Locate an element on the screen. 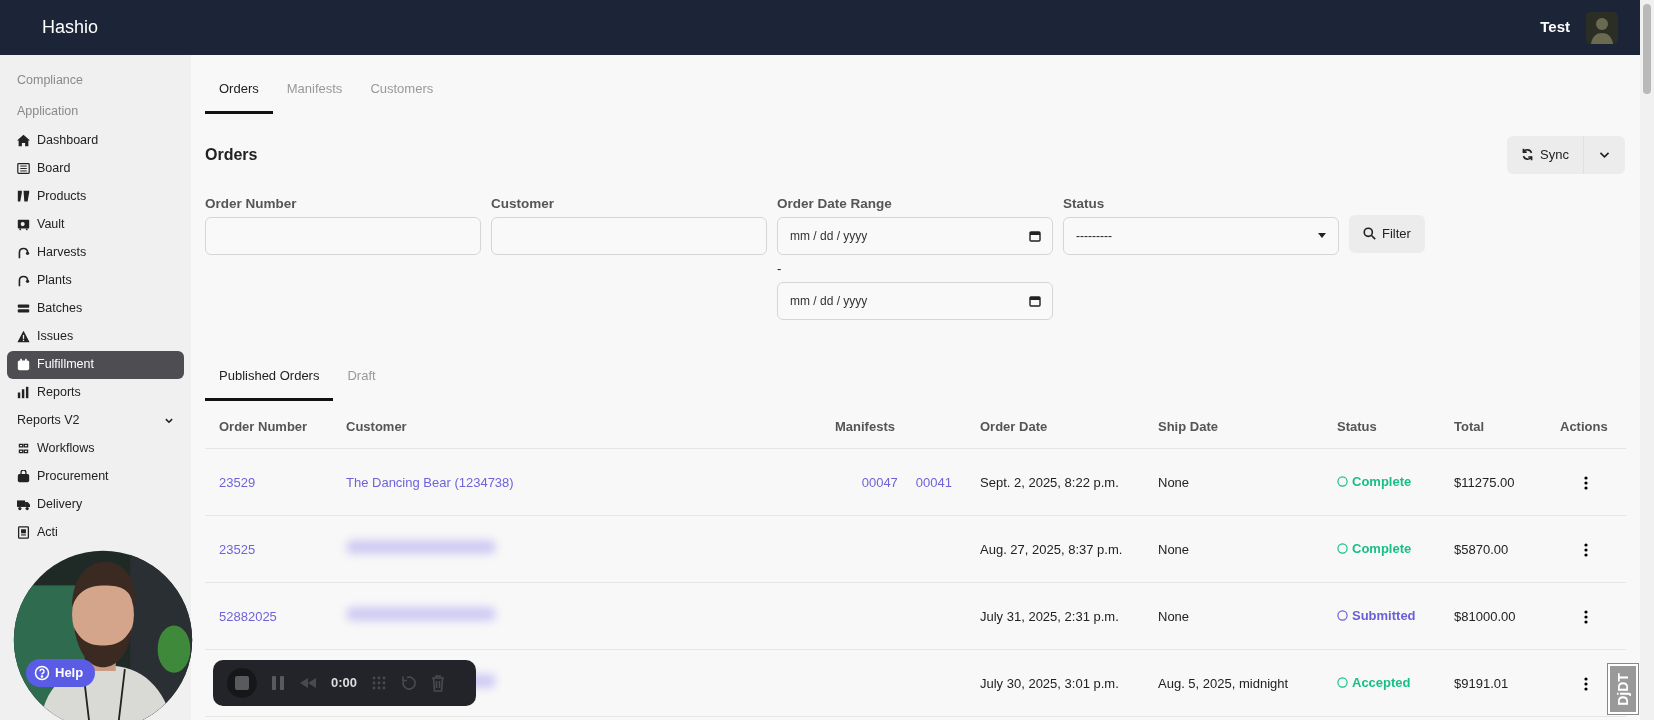 The width and height of the screenshot is (1654, 720). sidebar-item: Reports is located at coordinates (49, 392).